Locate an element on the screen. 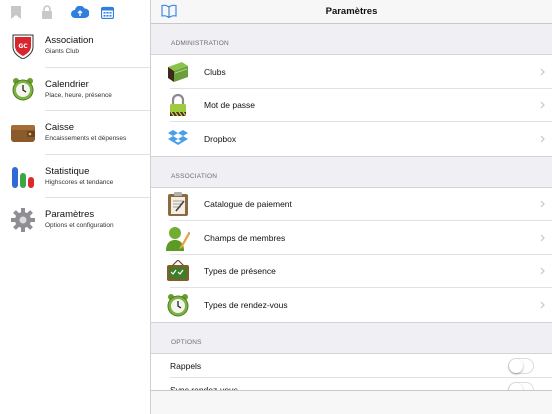 This screenshot has width=552, height=414. padlock-icon is located at coordinates (177, 105).